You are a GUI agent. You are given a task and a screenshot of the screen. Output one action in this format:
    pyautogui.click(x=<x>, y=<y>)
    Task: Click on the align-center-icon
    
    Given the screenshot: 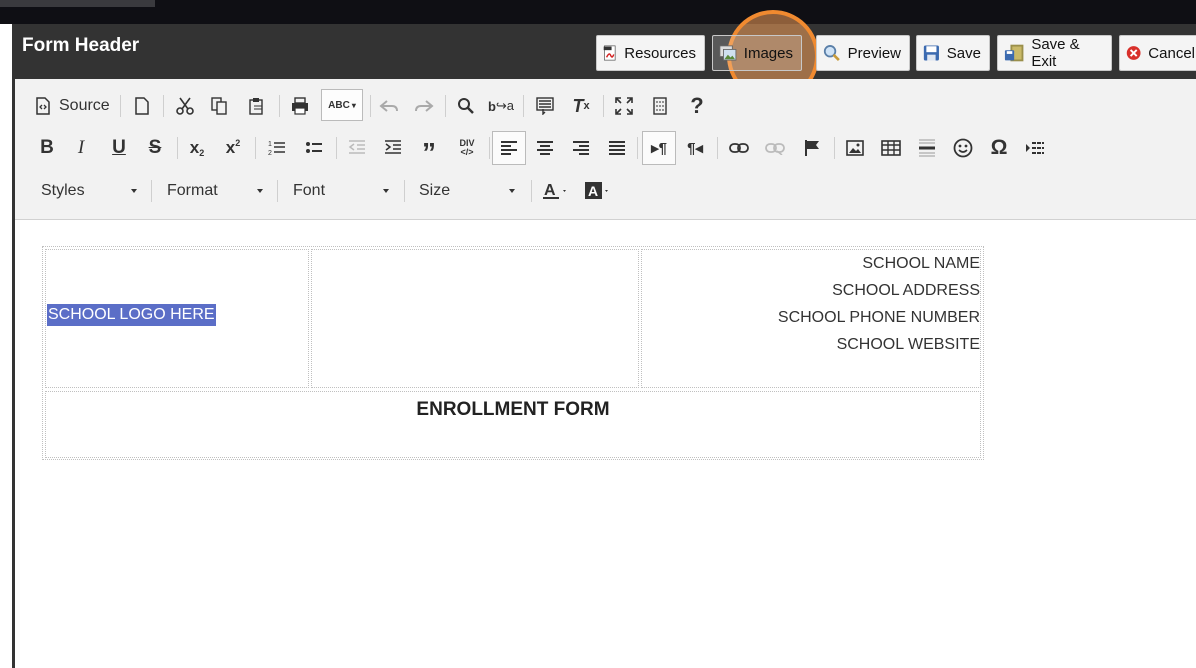 What is the action you would take?
    pyautogui.click(x=545, y=148)
    